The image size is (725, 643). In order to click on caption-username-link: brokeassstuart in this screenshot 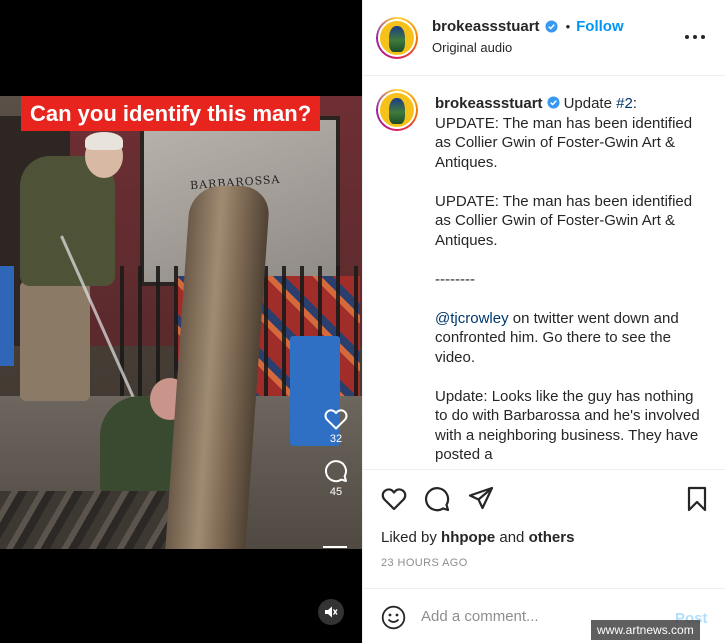, I will do `click(489, 103)`.